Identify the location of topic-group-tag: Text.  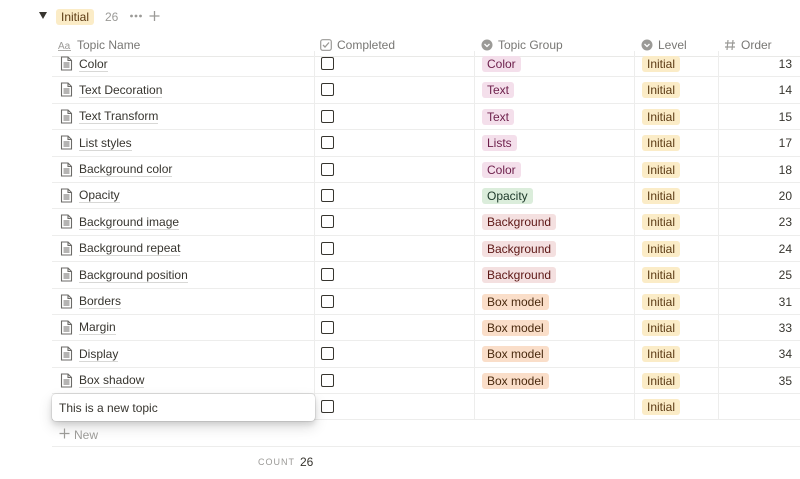
(498, 116).